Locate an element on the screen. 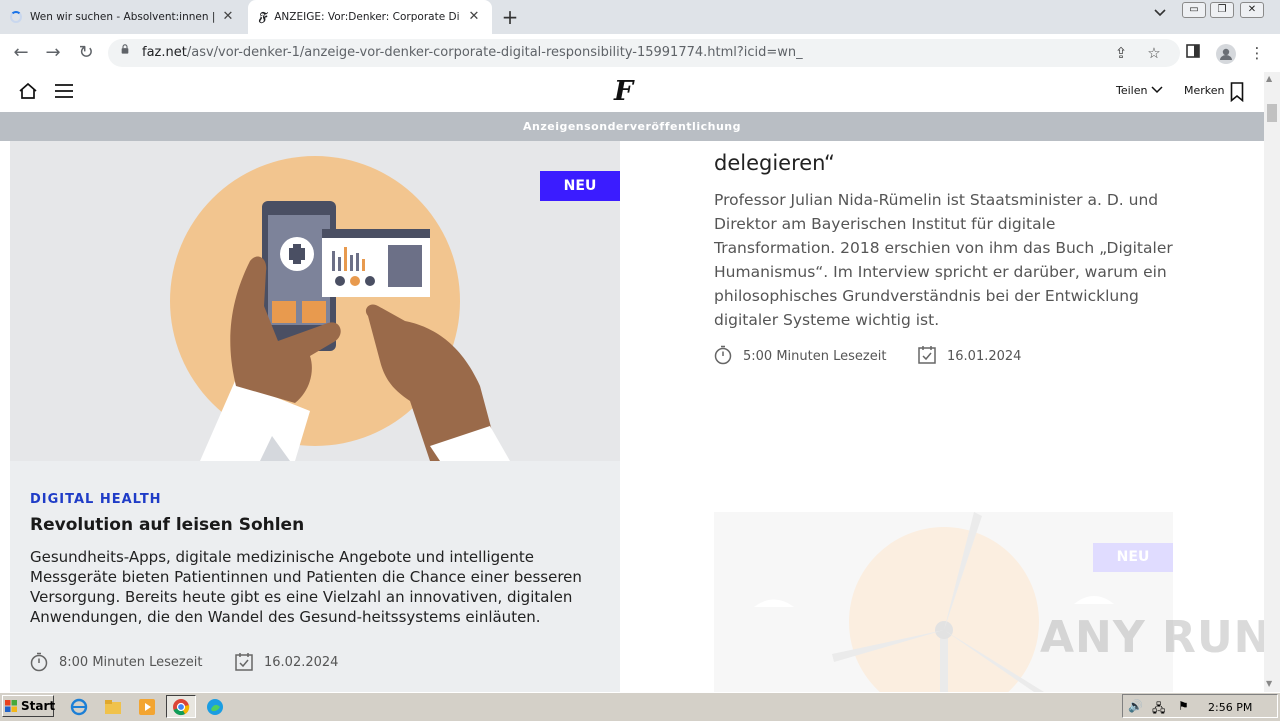 The width and height of the screenshot is (1280, 721). minimize-window-icon: ▭ is located at coordinates (1194, 10).